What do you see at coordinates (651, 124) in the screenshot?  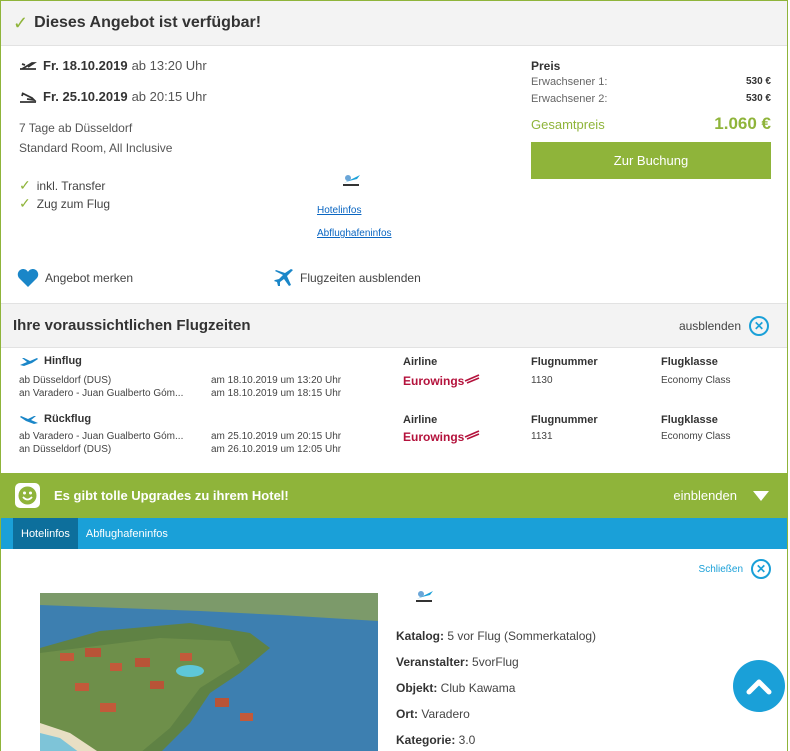 I see `total-price: Gesamtpreis 1.060 €` at bounding box center [651, 124].